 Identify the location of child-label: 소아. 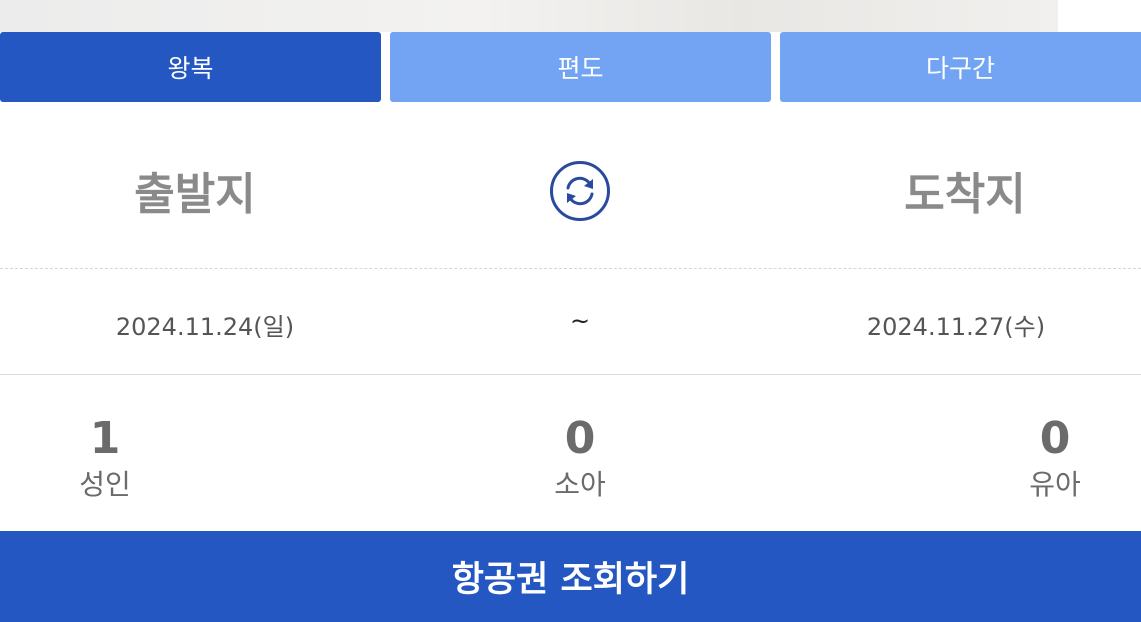
(580, 484).